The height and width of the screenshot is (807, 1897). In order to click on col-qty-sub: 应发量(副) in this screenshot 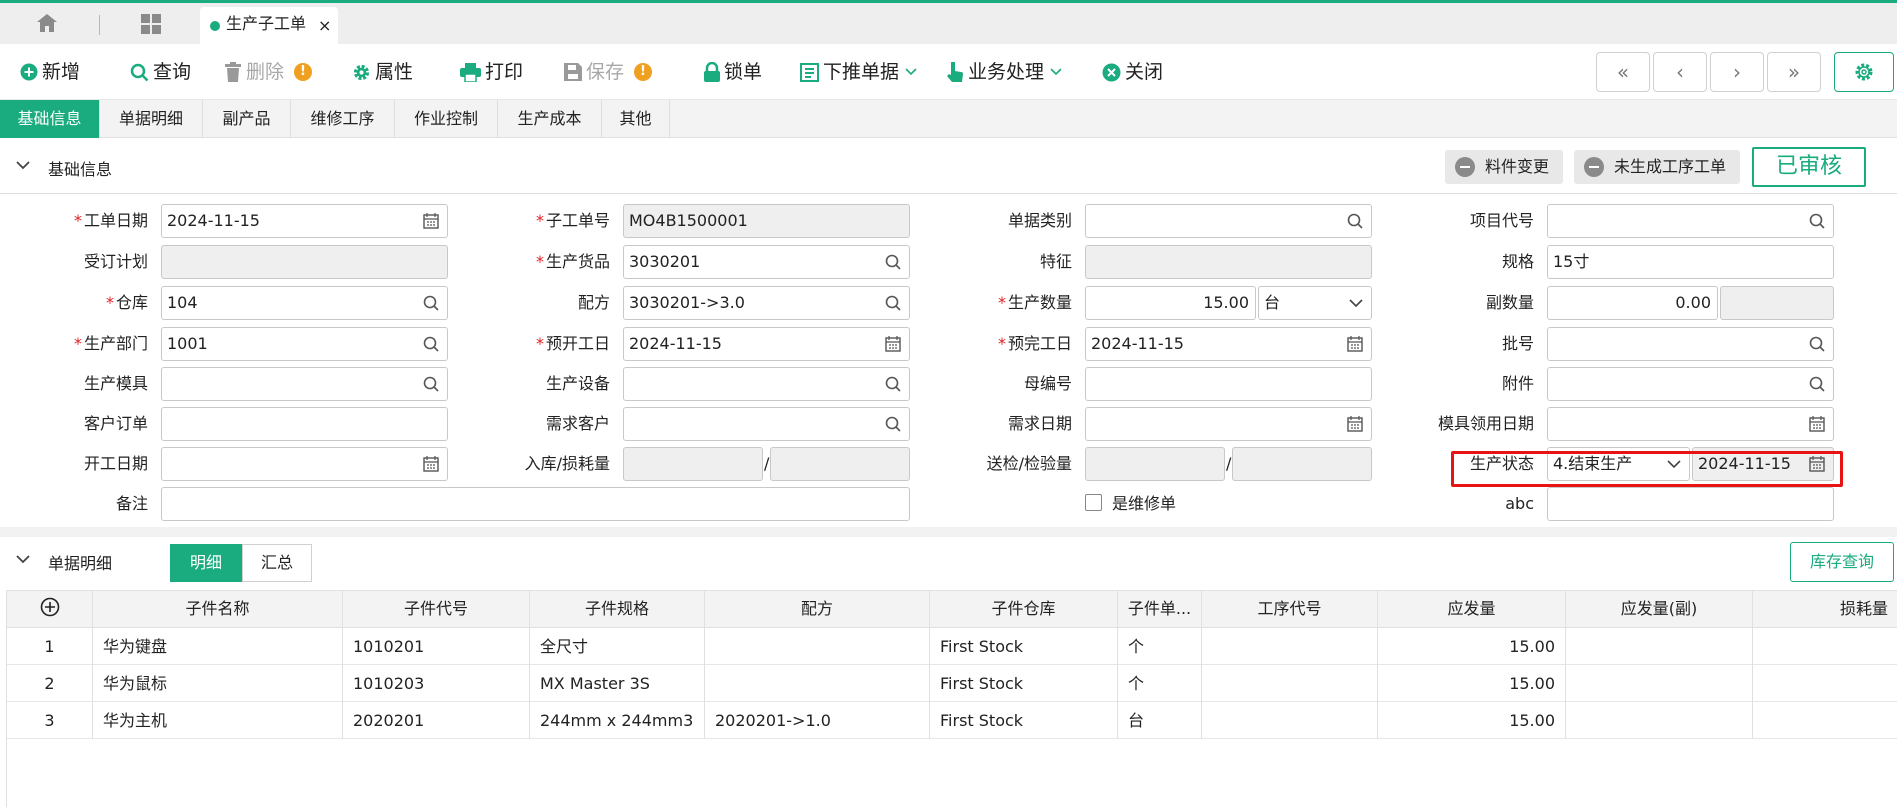, I will do `click(1659, 609)`.